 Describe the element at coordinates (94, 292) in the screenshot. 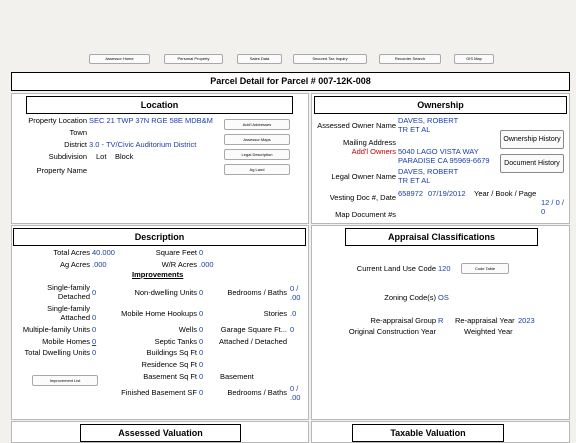

I see `sfd-value: 0` at that location.